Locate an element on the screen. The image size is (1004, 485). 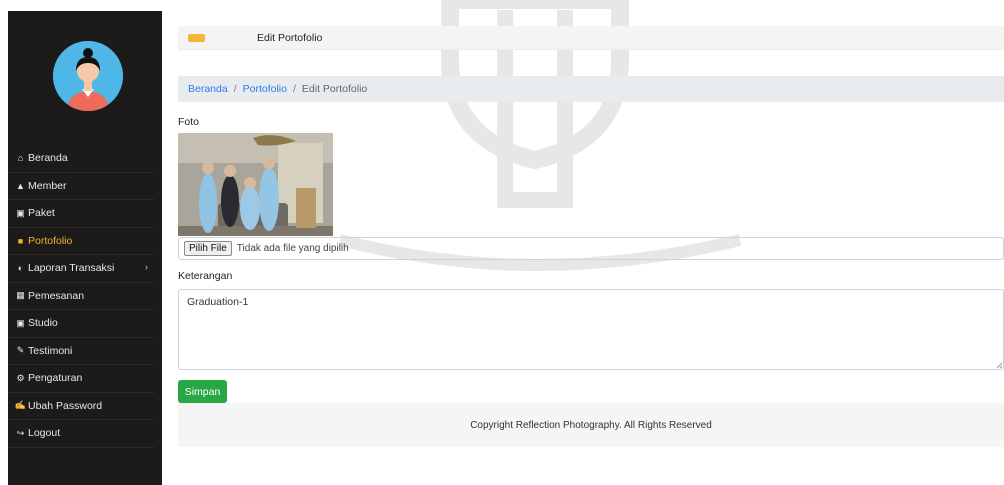
avatar is located at coordinates (88, 76).